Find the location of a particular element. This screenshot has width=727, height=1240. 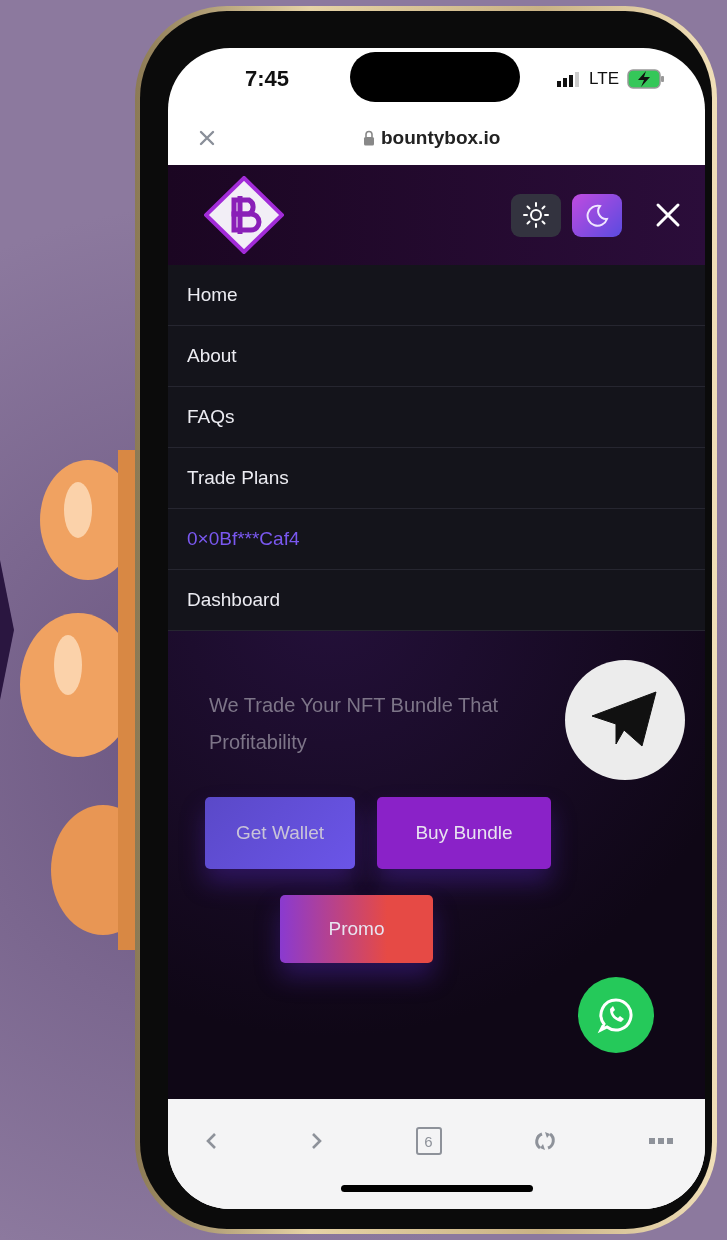

signal-icon is located at coordinates (569, 79).